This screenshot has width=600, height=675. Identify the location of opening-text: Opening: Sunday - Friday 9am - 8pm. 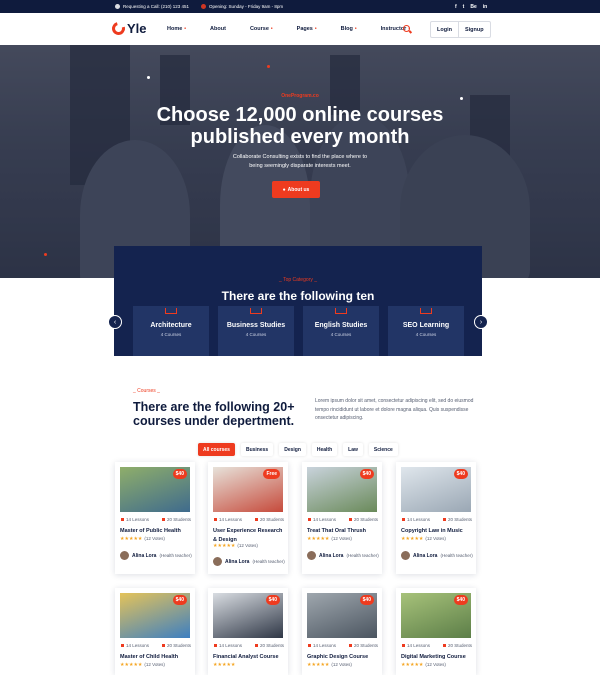
(246, 6).